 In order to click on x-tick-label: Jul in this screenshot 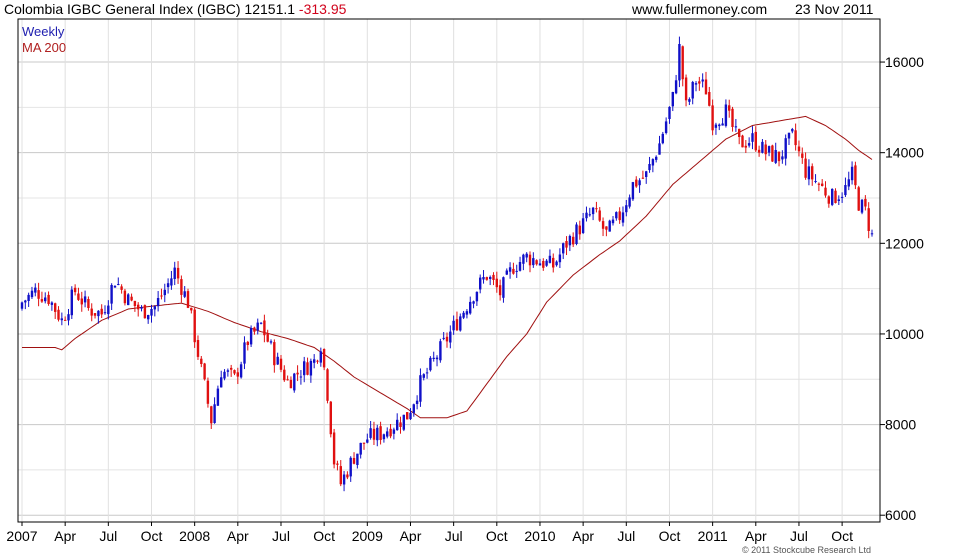, I will do `click(281, 536)`.